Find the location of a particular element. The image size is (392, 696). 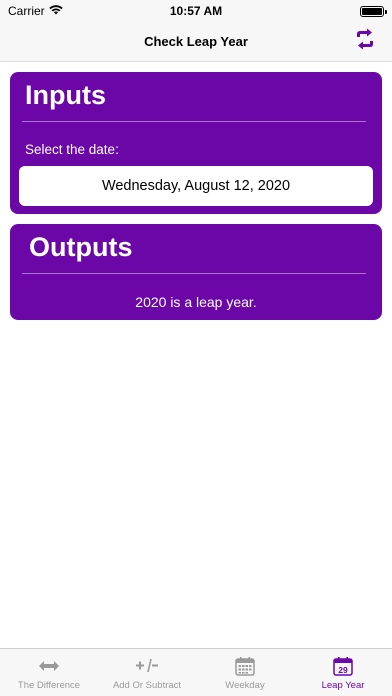

tab-leap-year: 29 Leap Year is located at coordinates (343, 672).